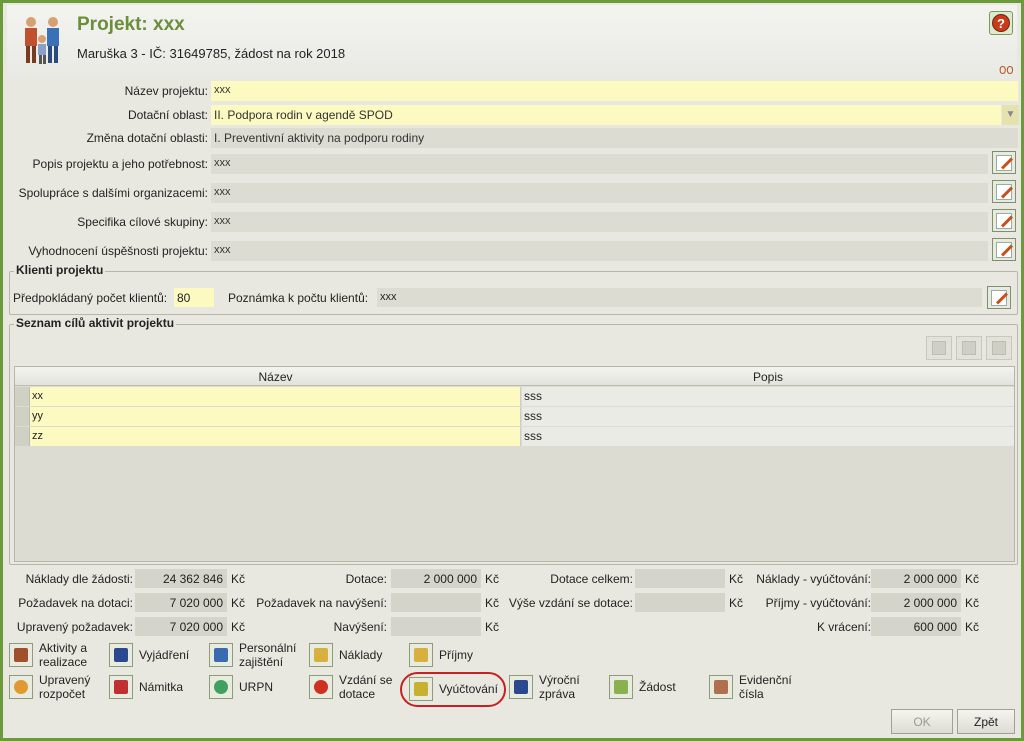  I want to click on pozadavek-label: Požadavek na dotaci:, so click(75, 603).